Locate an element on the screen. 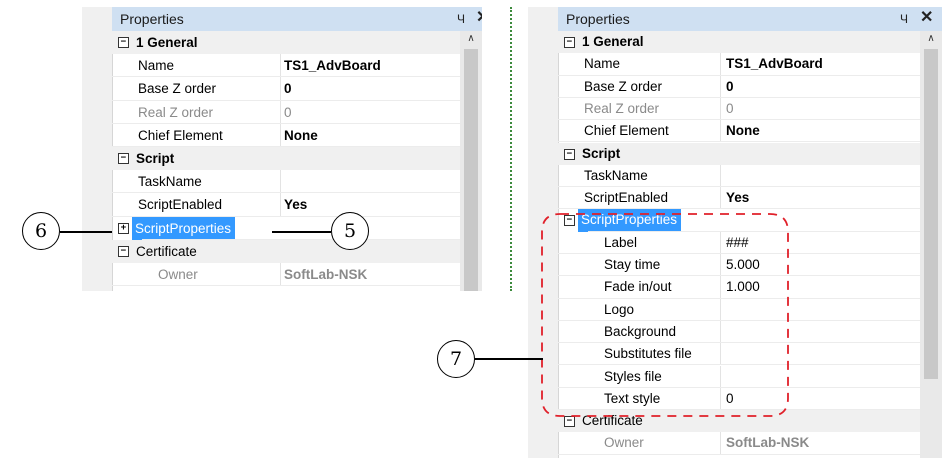  callout-6: 6 is located at coordinates (41, 231).